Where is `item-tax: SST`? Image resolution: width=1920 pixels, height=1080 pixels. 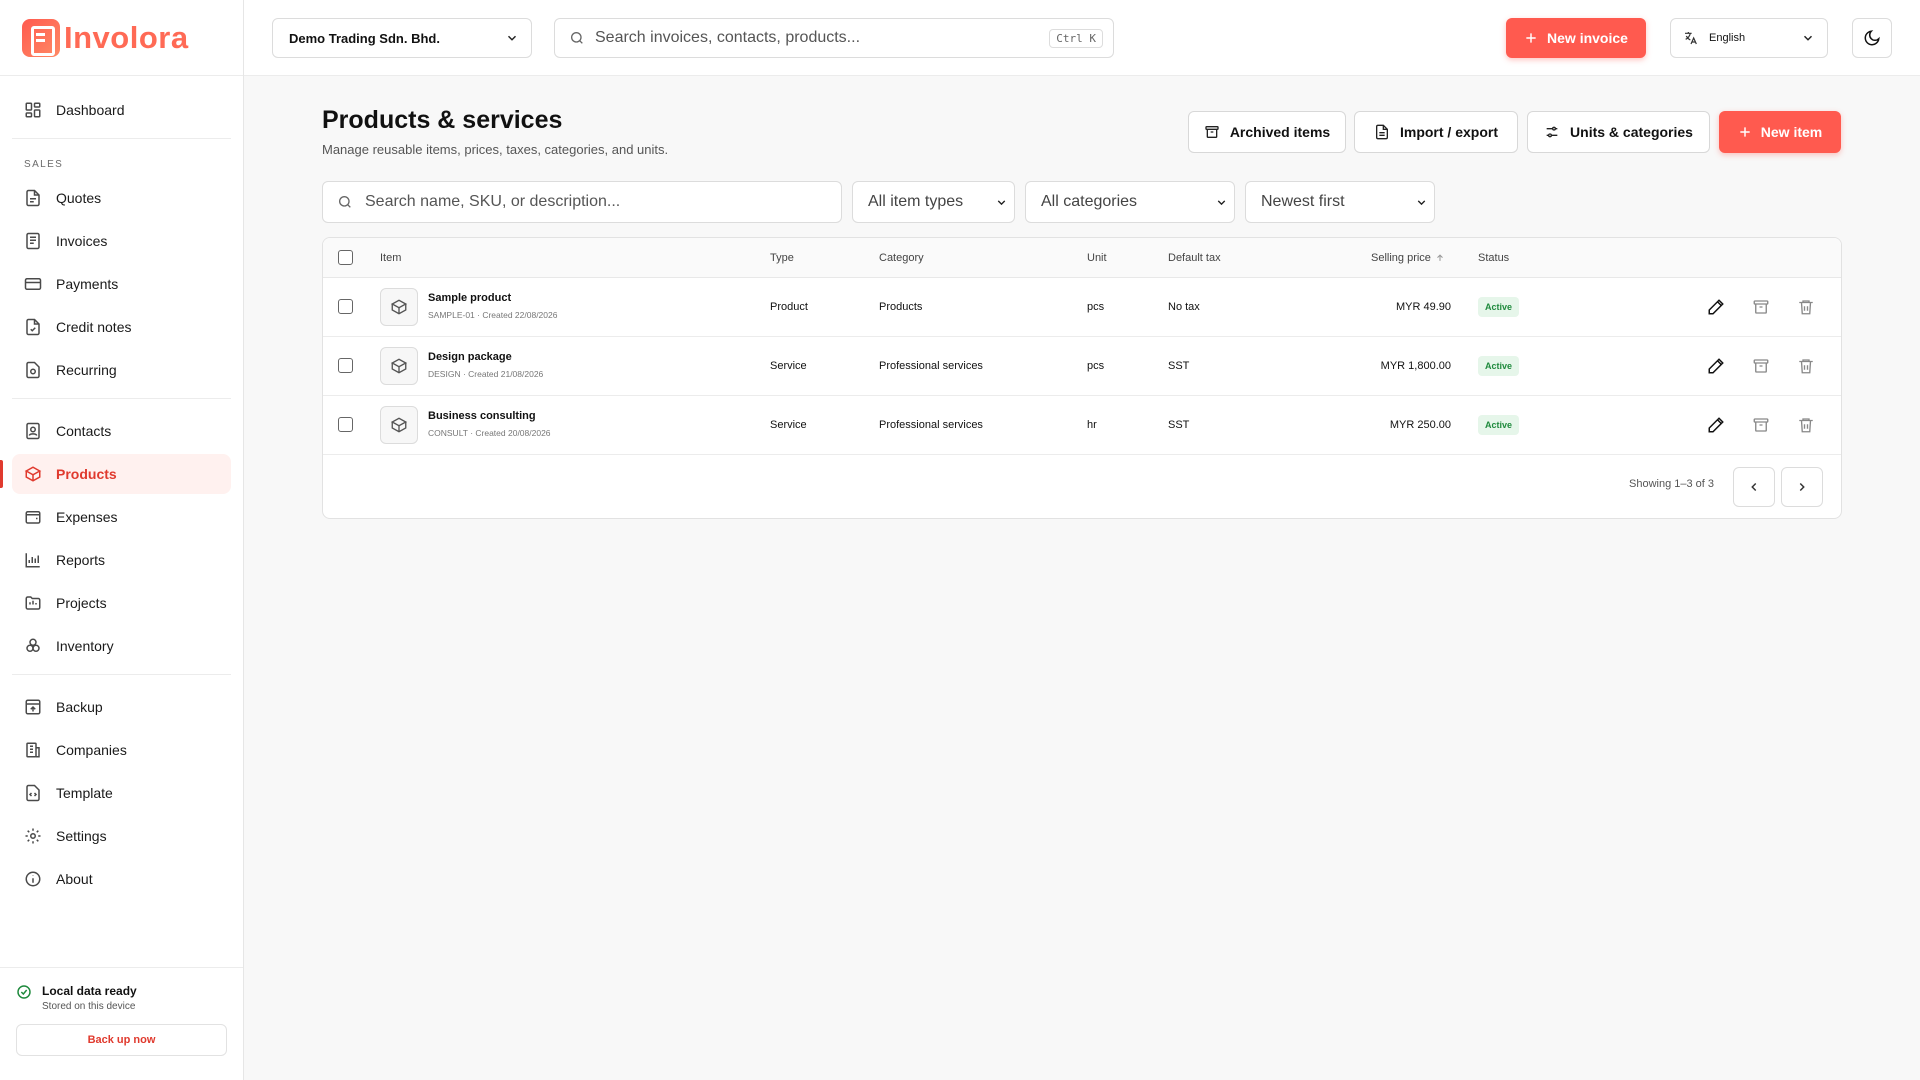 item-tax: SST is located at coordinates (1179, 425).